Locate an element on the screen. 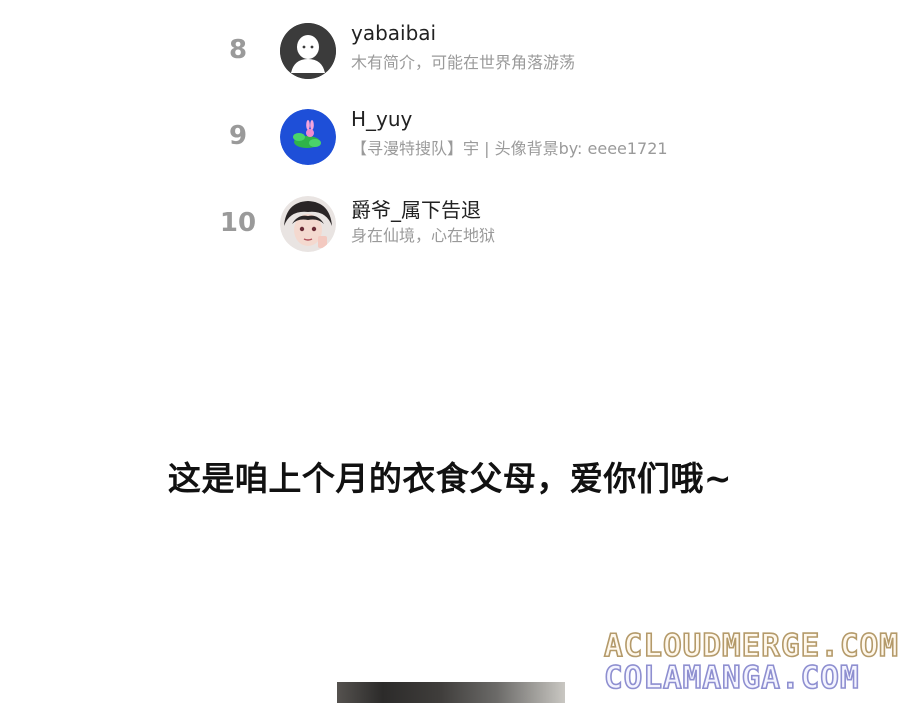 The width and height of the screenshot is (900, 703). user-bio: 【寻漫特搜队】宇 | 头像背景by: eeee1721 is located at coordinates (509, 148).